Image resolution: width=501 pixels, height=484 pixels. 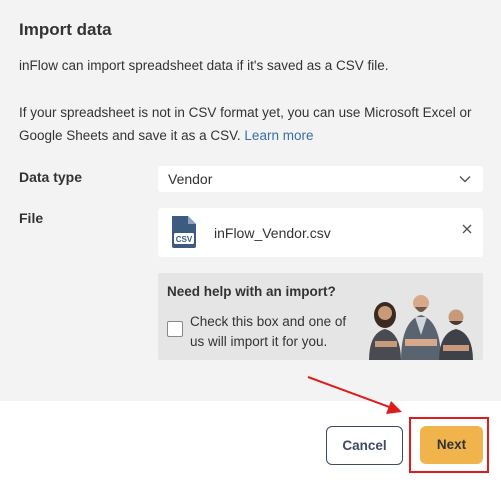 I want to click on support-team-photo, so click(x=421, y=327).